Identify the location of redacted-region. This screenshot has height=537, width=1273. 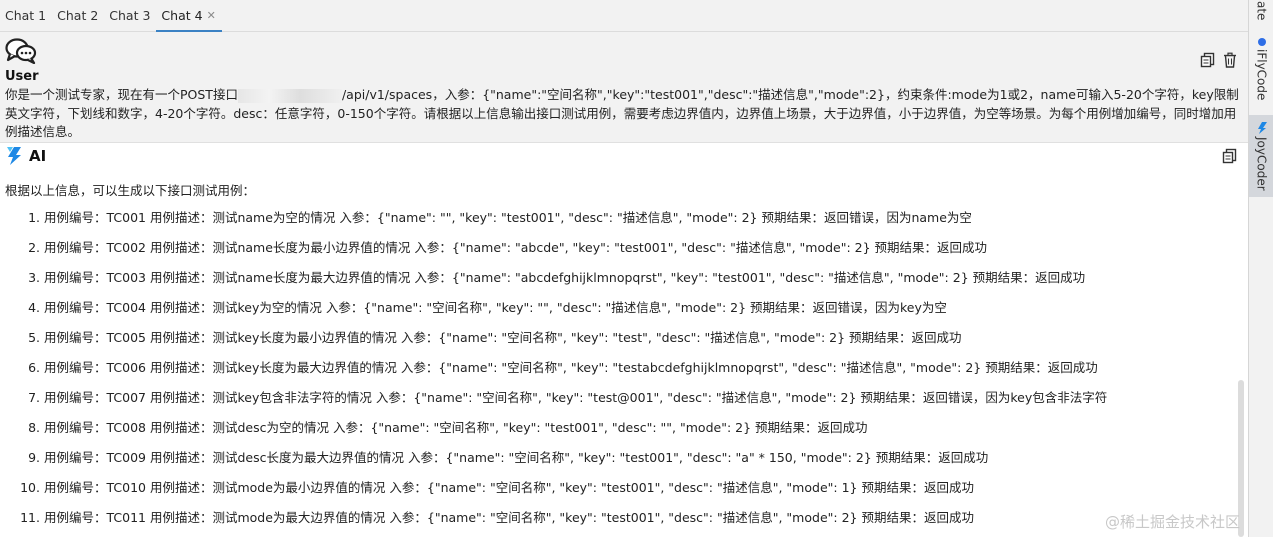
(289, 95).